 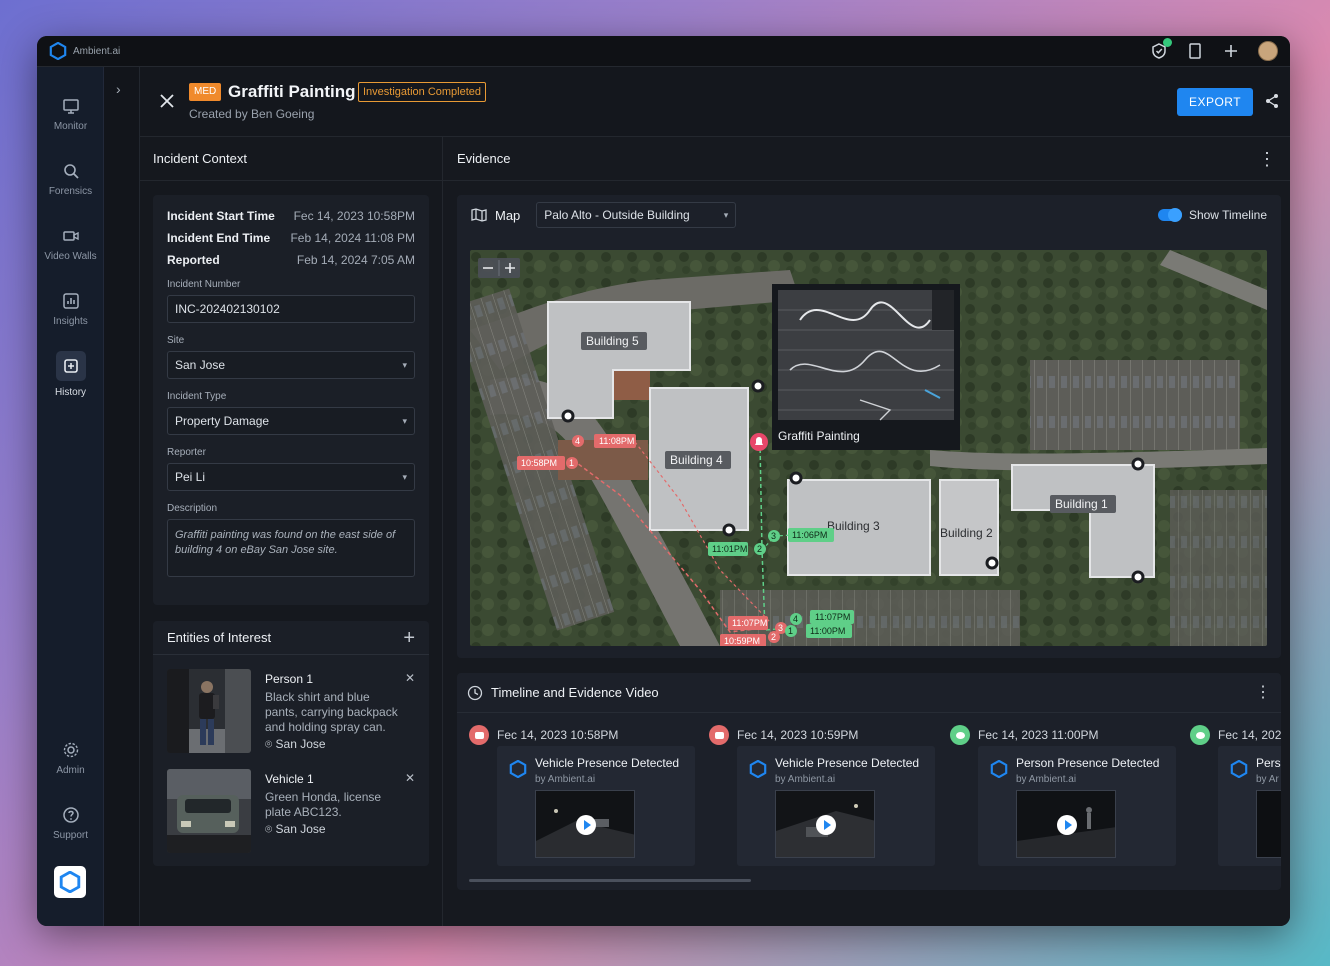 What do you see at coordinates (1161, 49) in the screenshot?
I see `notifications-icon` at bounding box center [1161, 49].